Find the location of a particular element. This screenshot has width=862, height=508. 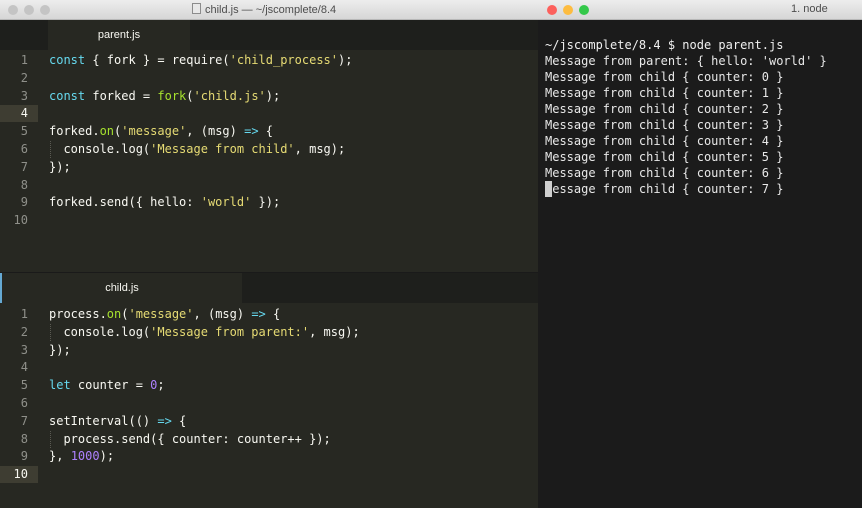

editor-titlebar: child.js — ~/jscomplete/8.4 is located at coordinates (269, 10).